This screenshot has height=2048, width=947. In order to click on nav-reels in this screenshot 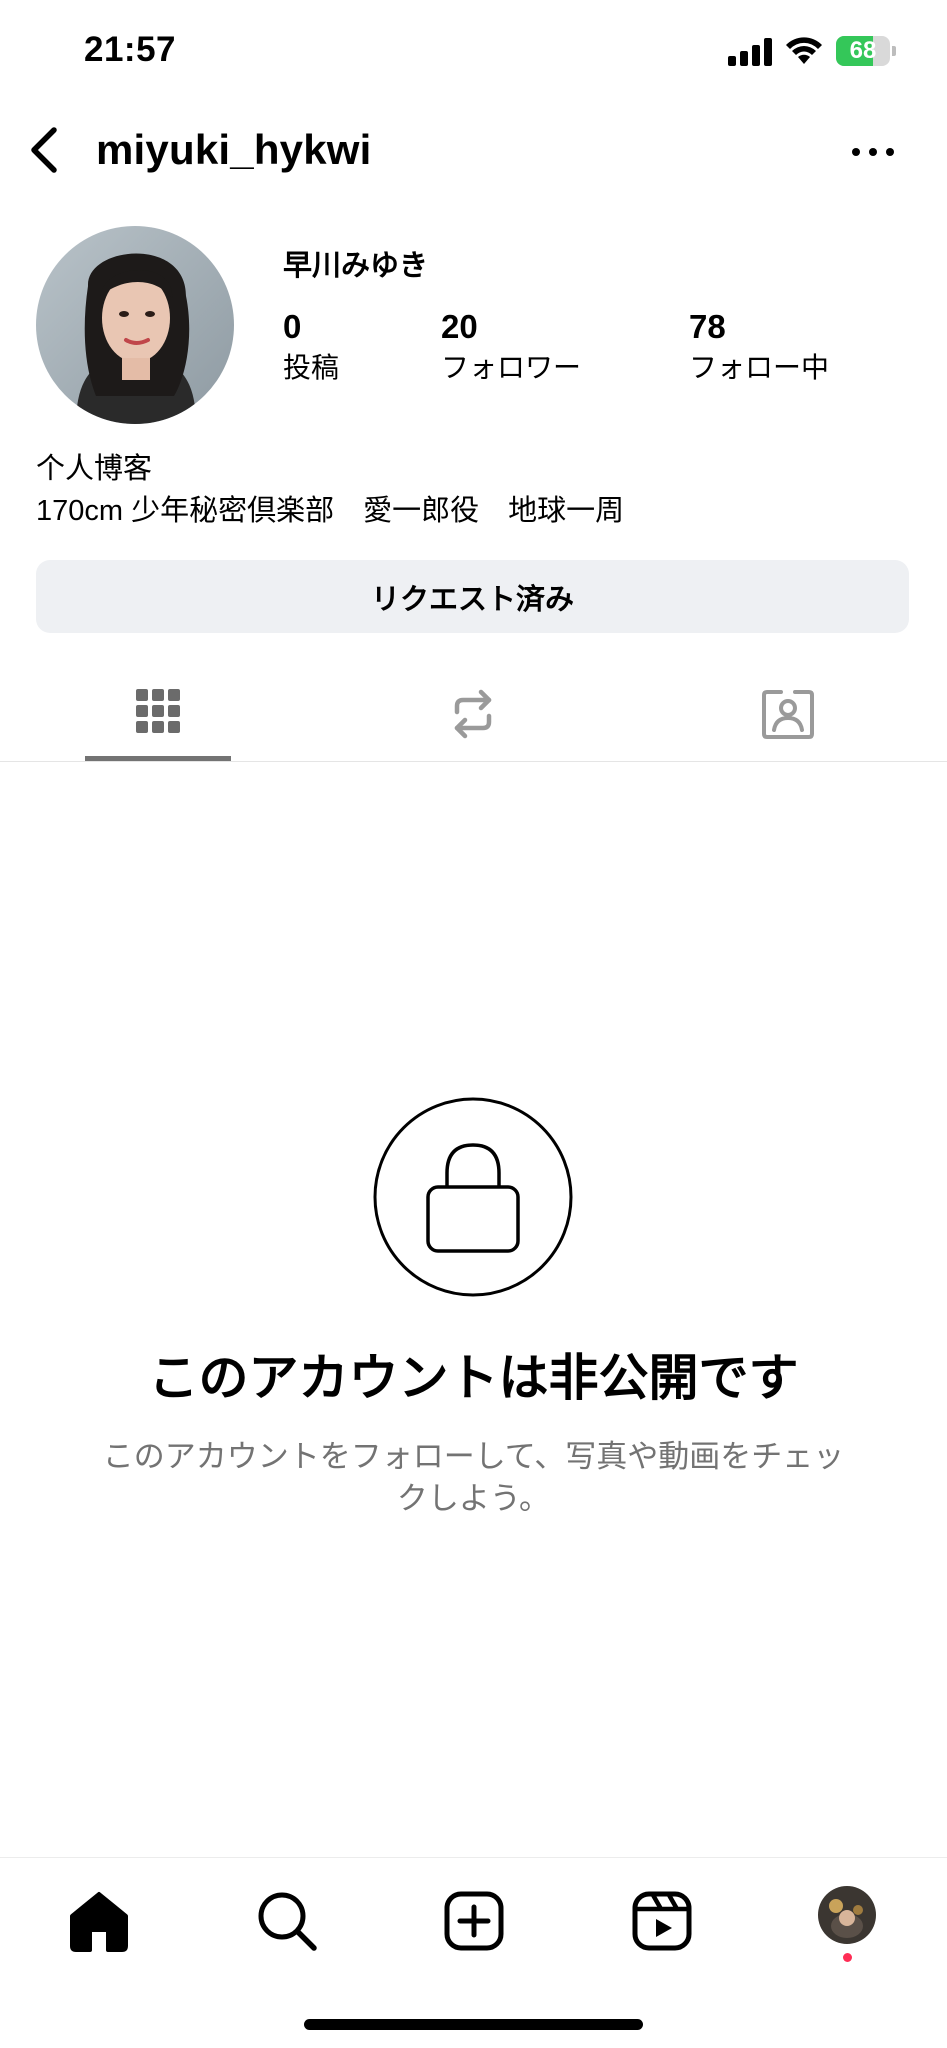, I will do `click(662, 1921)`.